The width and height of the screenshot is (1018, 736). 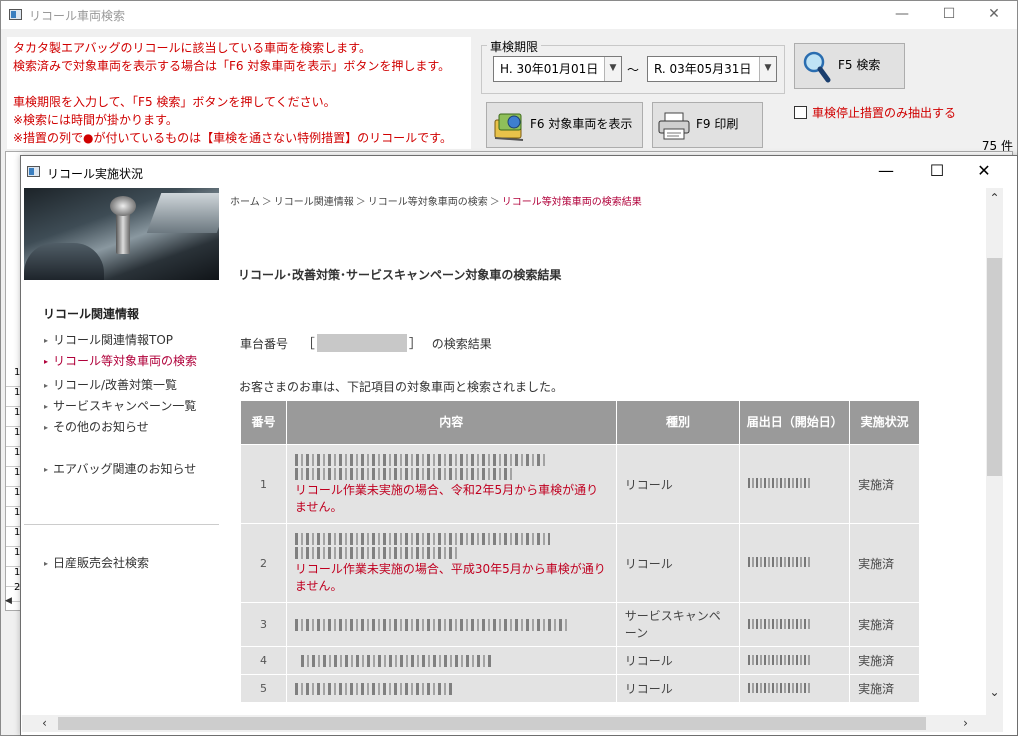 I want to click on sidebar-item-campaign-list: ▸ サービスキャンペーン一覧, so click(x=120, y=405).